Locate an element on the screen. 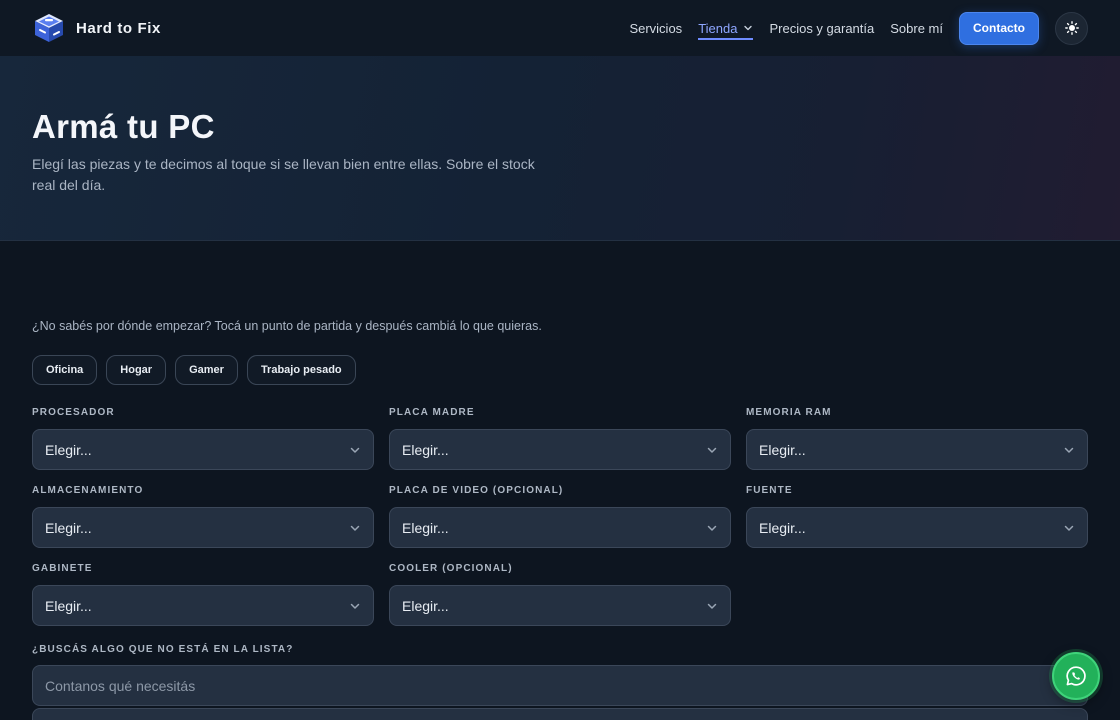 The height and width of the screenshot is (720, 1120). field-label: COOLER (OPCIONAL) is located at coordinates (451, 568).